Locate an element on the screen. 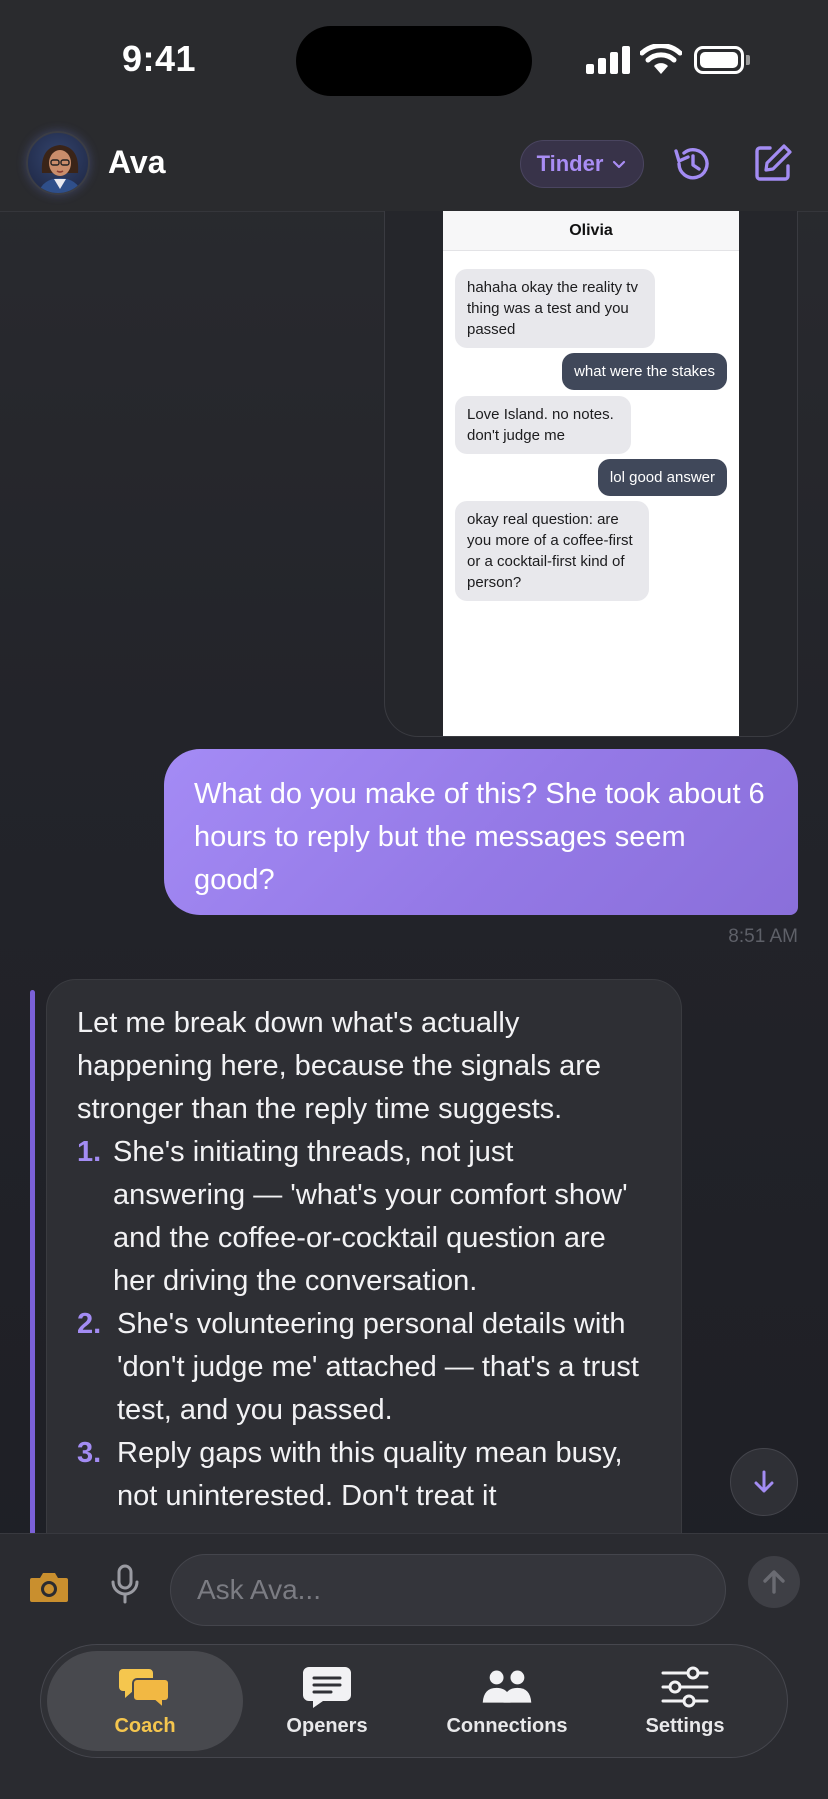 This screenshot has height=1799, width=828. scroll-to-bottom-button is located at coordinates (764, 1482).